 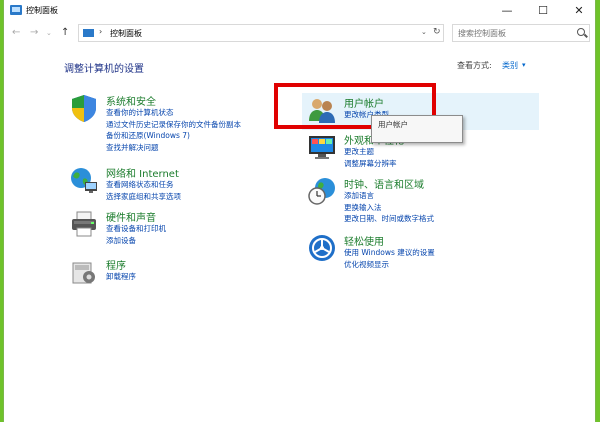 What do you see at coordinates (524, 65) in the screenshot?
I see `chevron-down-icon: ▾` at bounding box center [524, 65].